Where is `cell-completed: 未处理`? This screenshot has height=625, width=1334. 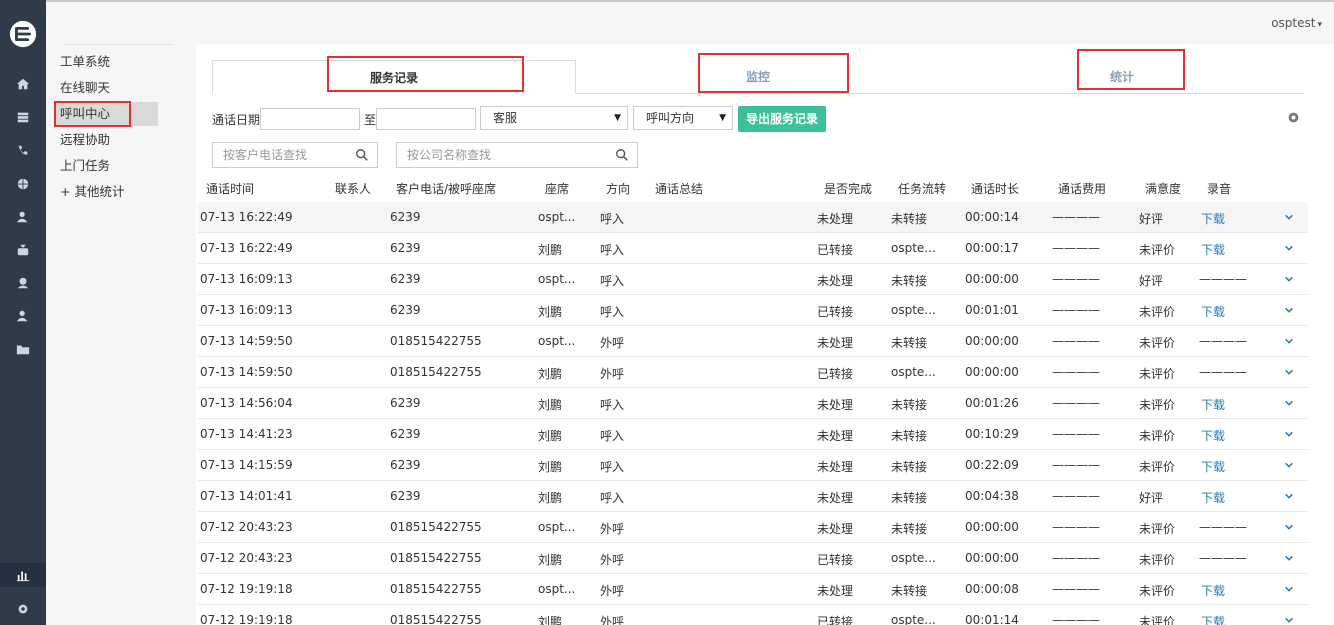 cell-completed: 未处理 is located at coordinates (835, 467).